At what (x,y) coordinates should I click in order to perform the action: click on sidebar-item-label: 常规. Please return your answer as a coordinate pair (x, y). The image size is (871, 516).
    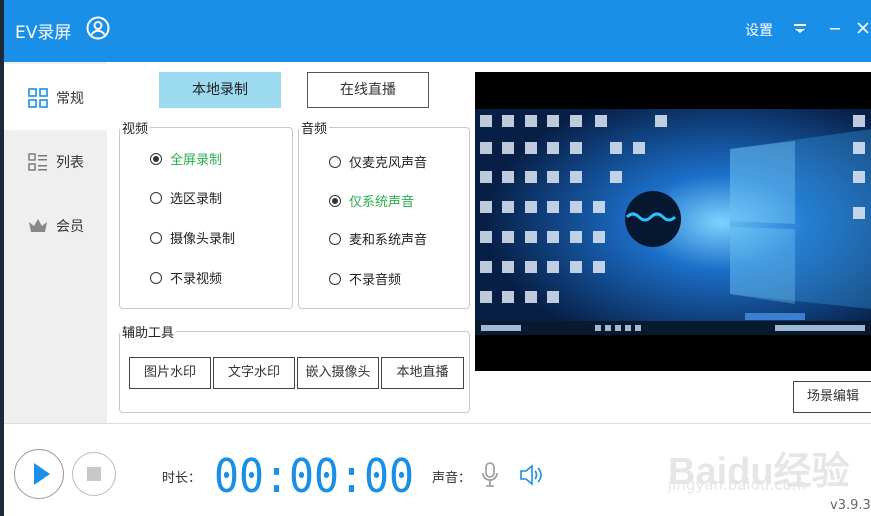
    Looking at the image, I should click on (70, 99).